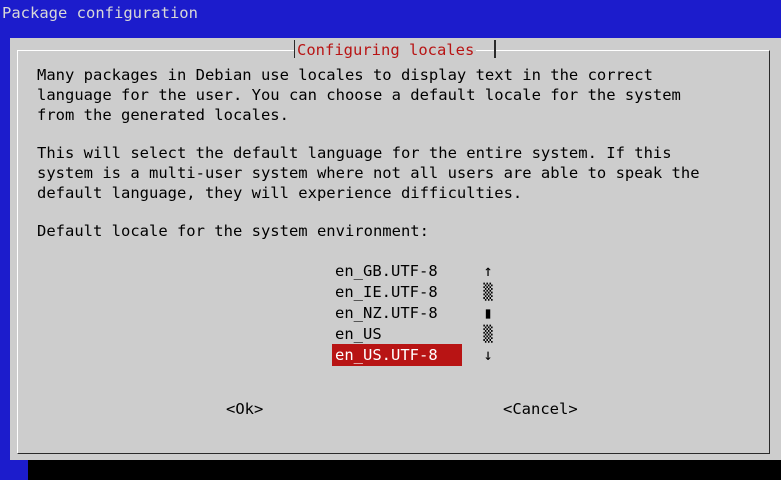 The height and width of the screenshot is (480, 781). Describe the element at coordinates (397, 271) in the screenshot. I see `locale-option: en_GB.UTF-8` at that location.